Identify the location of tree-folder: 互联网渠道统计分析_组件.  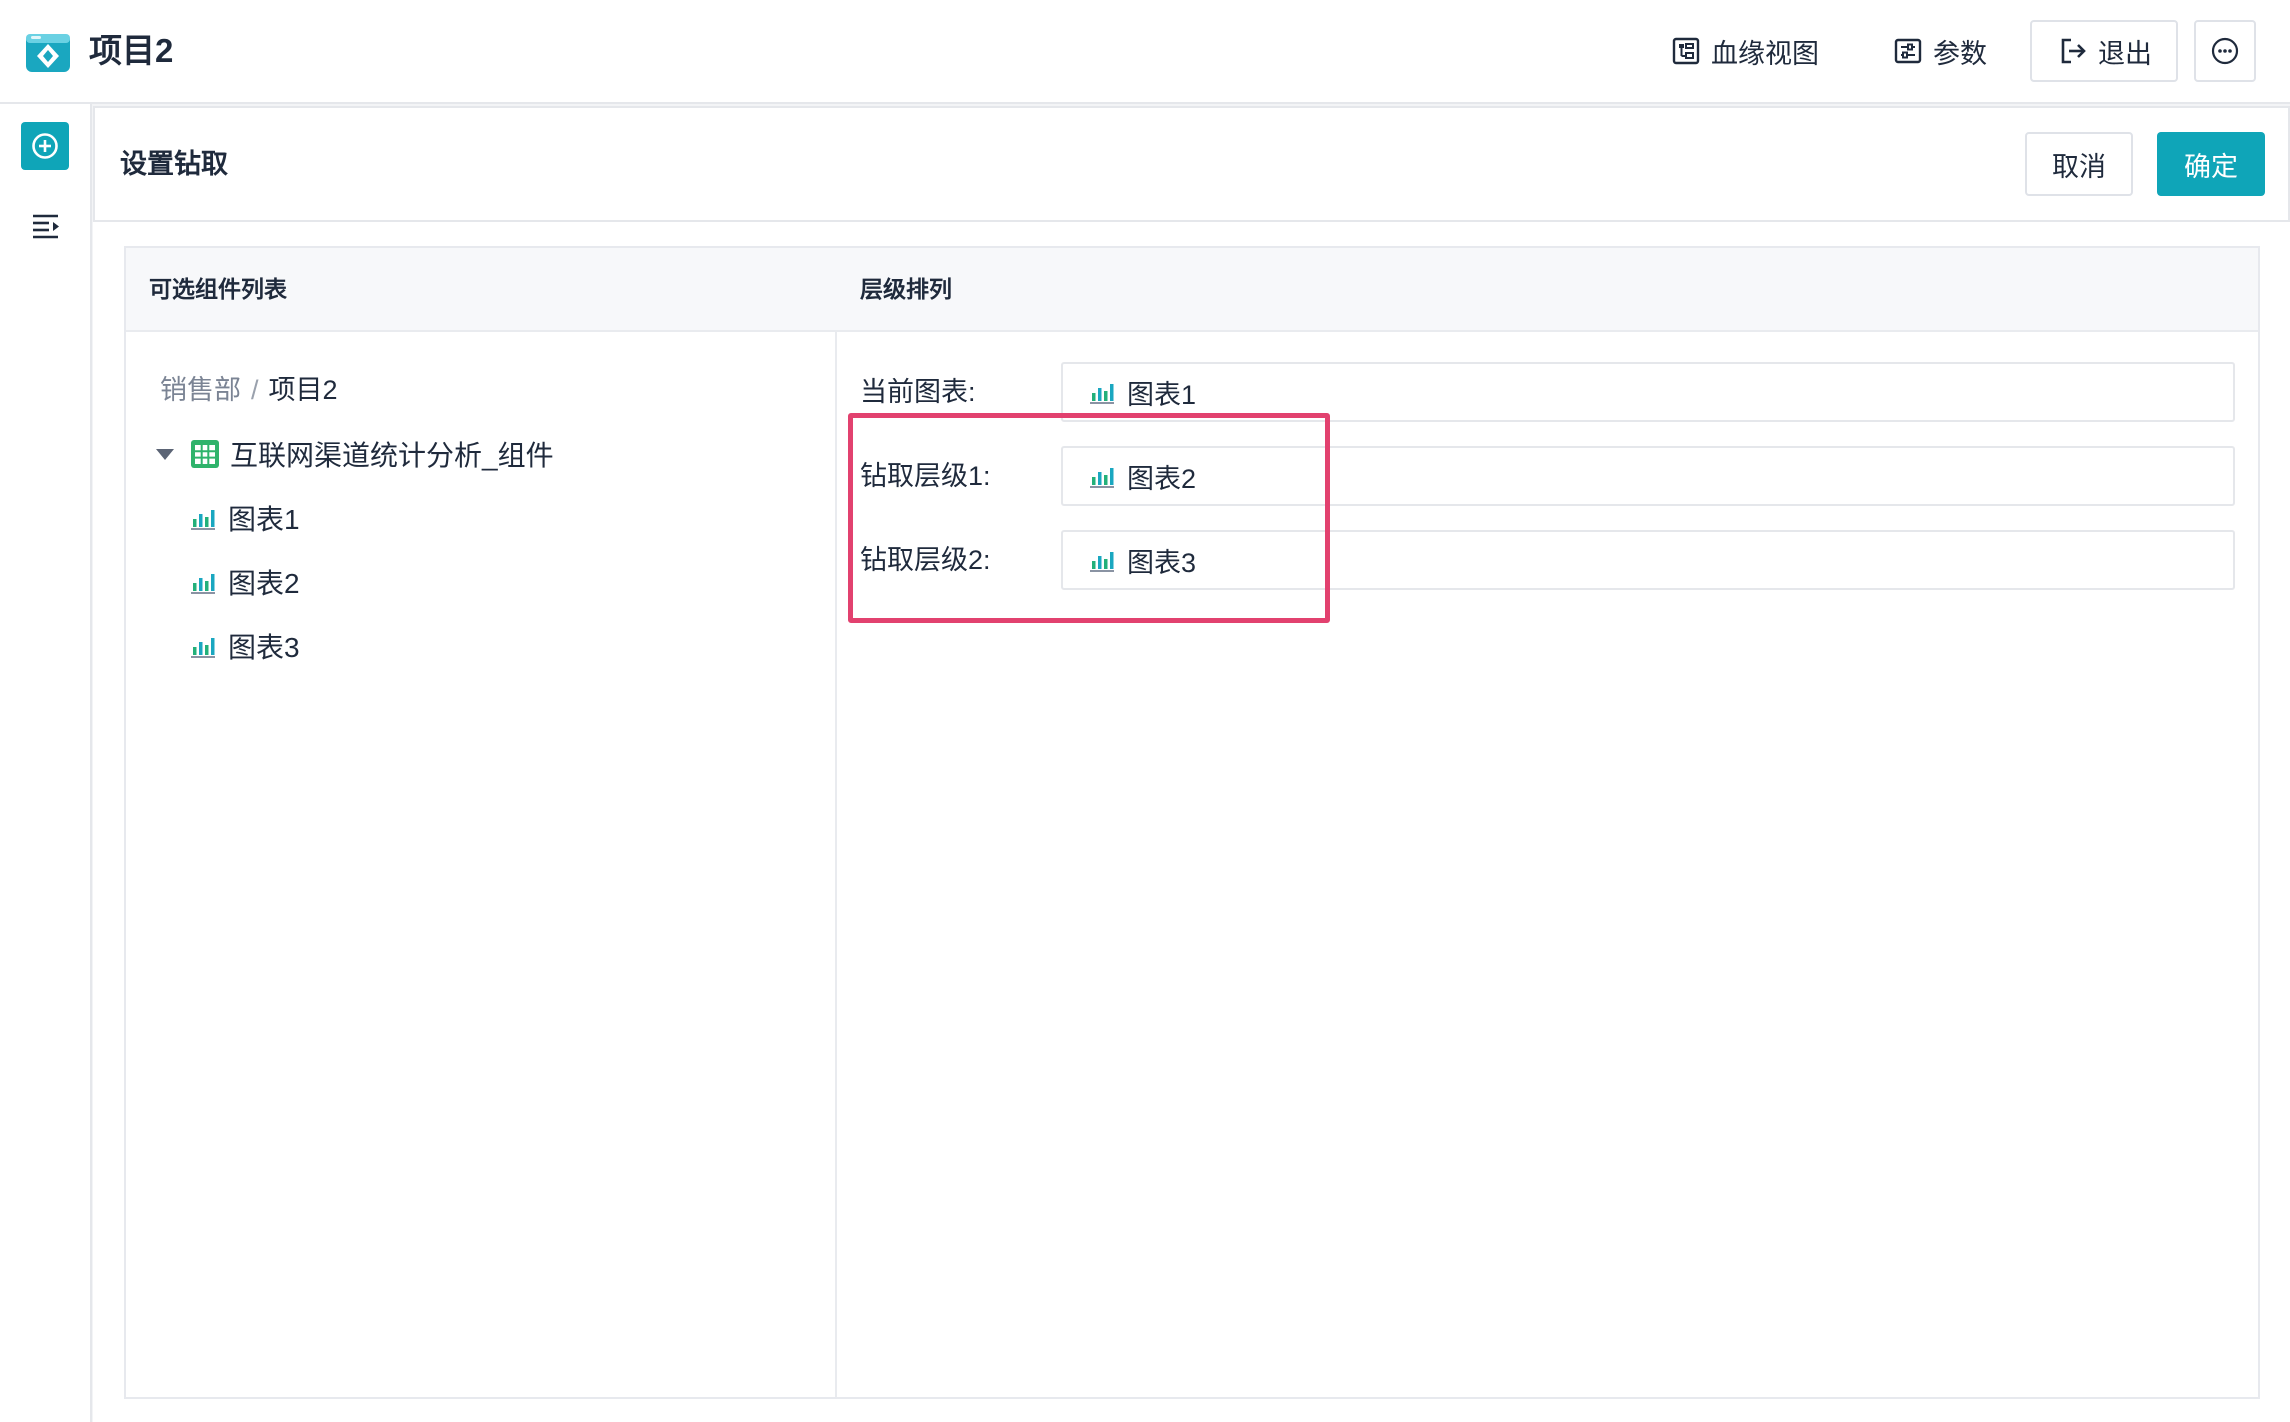
(355, 454).